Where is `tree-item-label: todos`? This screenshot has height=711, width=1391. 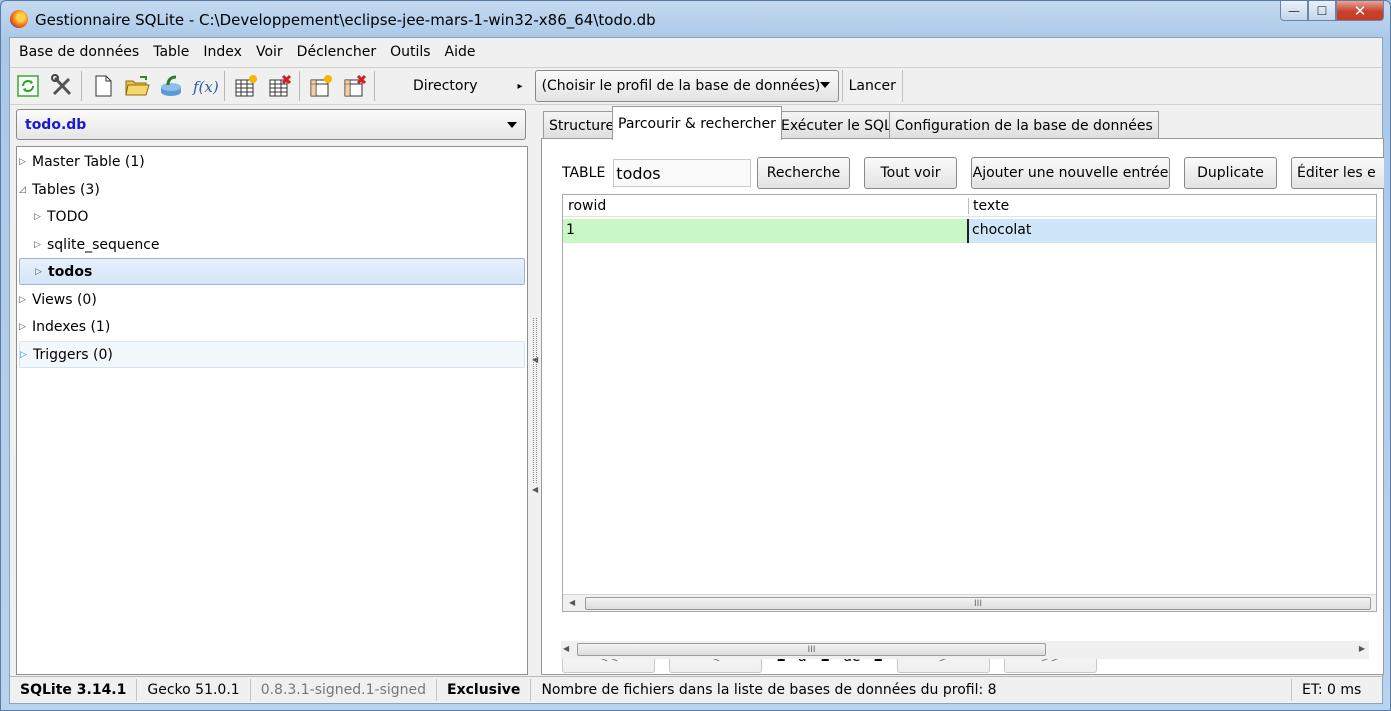
tree-item-label: todos is located at coordinates (70, 271).